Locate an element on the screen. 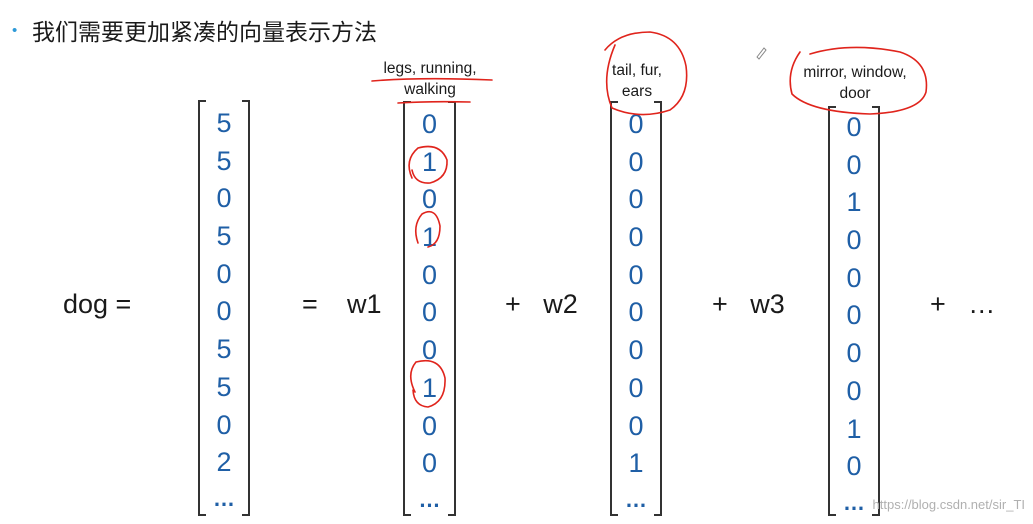 This screenshot has width=1033, height=524. equals-sign: = is located at coordinates (310, 304).